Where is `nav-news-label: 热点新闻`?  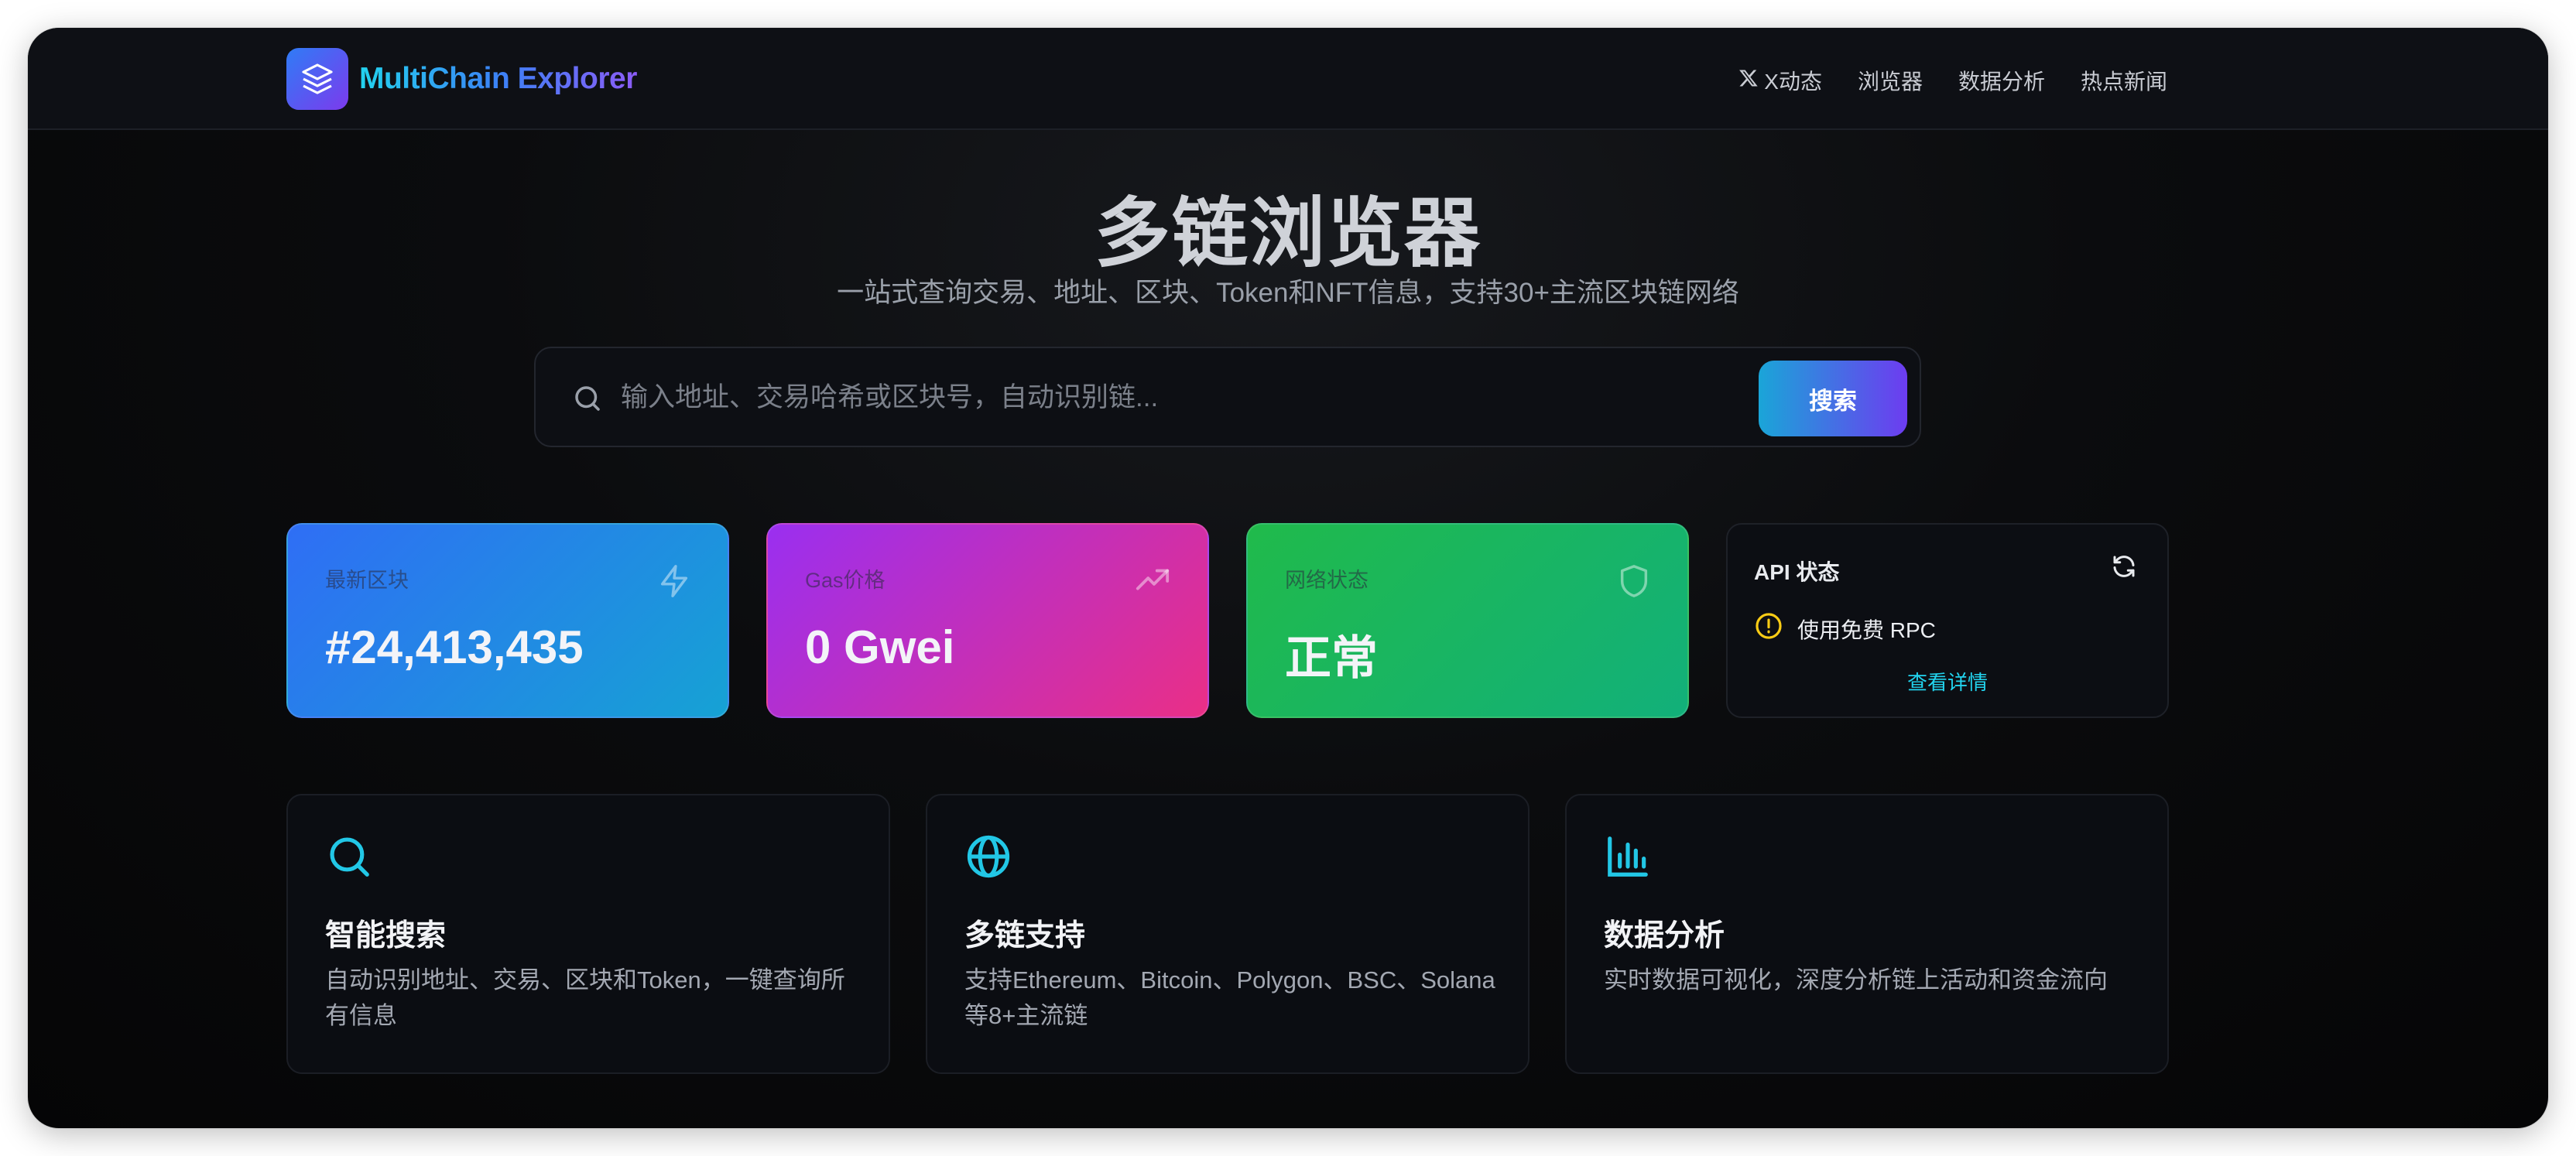 nav-news-label: 热点新闻 is located at coordinates (2123, 82).